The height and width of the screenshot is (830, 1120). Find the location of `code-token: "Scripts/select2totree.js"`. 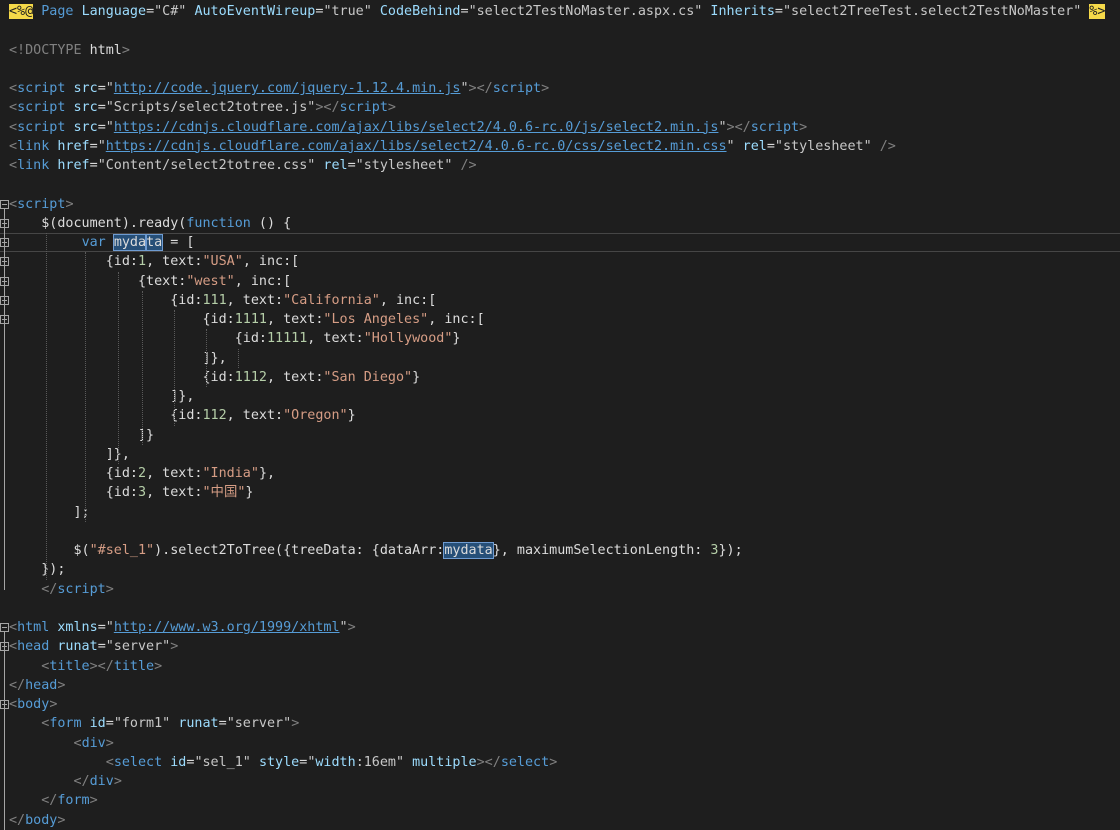

code-token: "Scripts/select2totree.js" is located at coordinates (210, 108).